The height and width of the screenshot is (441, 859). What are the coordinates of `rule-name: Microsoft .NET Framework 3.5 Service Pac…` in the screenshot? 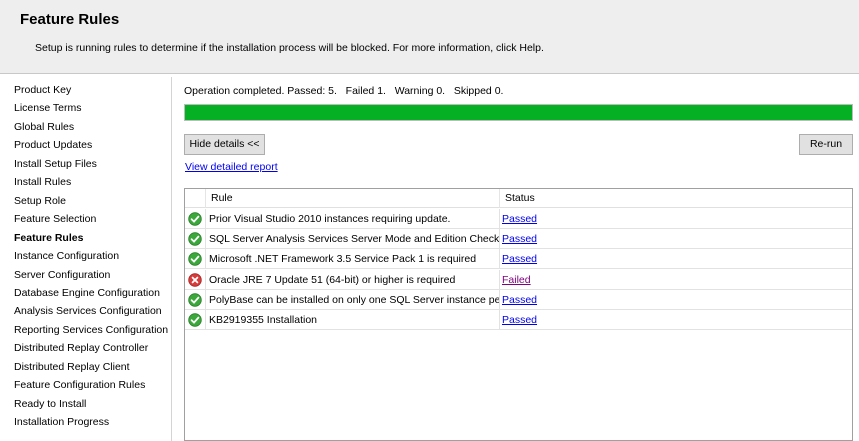 It's located at (353, 259).